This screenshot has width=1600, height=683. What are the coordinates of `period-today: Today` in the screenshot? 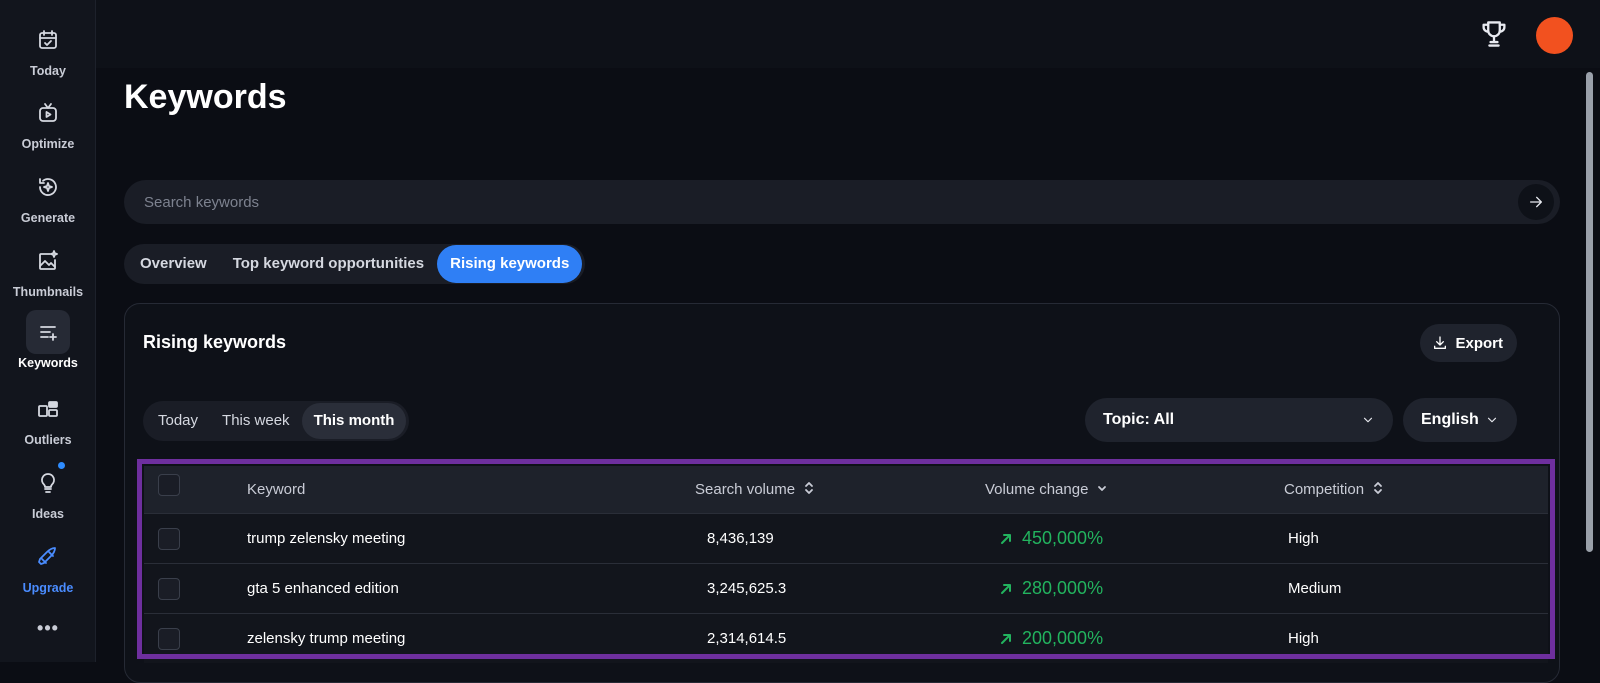 It's located at (178, 421).